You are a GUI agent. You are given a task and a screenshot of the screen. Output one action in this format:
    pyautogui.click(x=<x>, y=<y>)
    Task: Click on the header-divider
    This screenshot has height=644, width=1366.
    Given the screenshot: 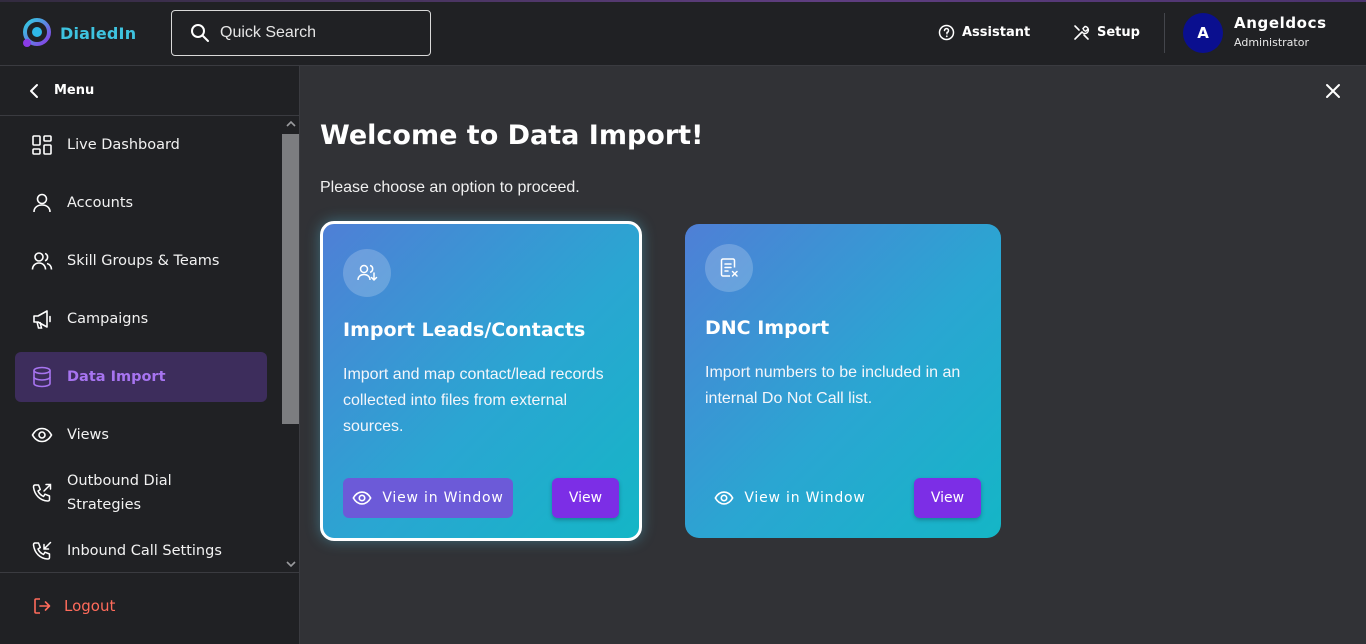 What is the action you would take?
    pyautogui.click(x=1164, y=33)
    